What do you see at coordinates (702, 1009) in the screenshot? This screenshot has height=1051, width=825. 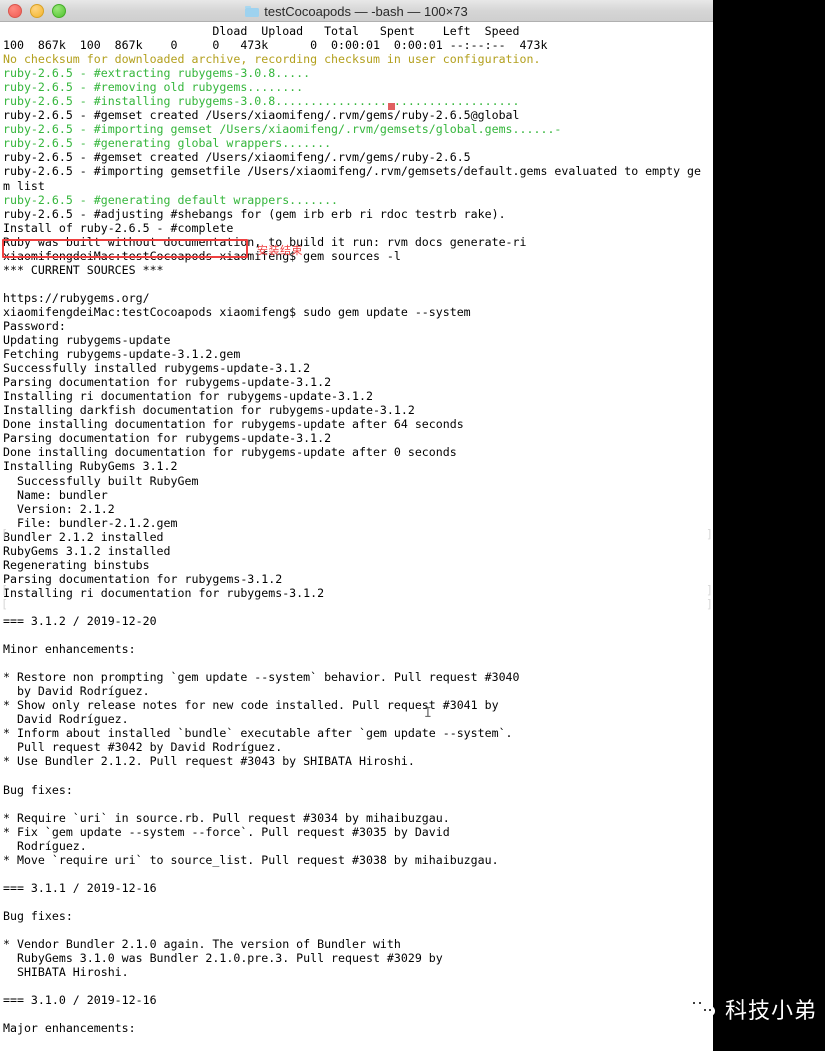 I see `wechat-icon` at bounding box center [702, 1009].